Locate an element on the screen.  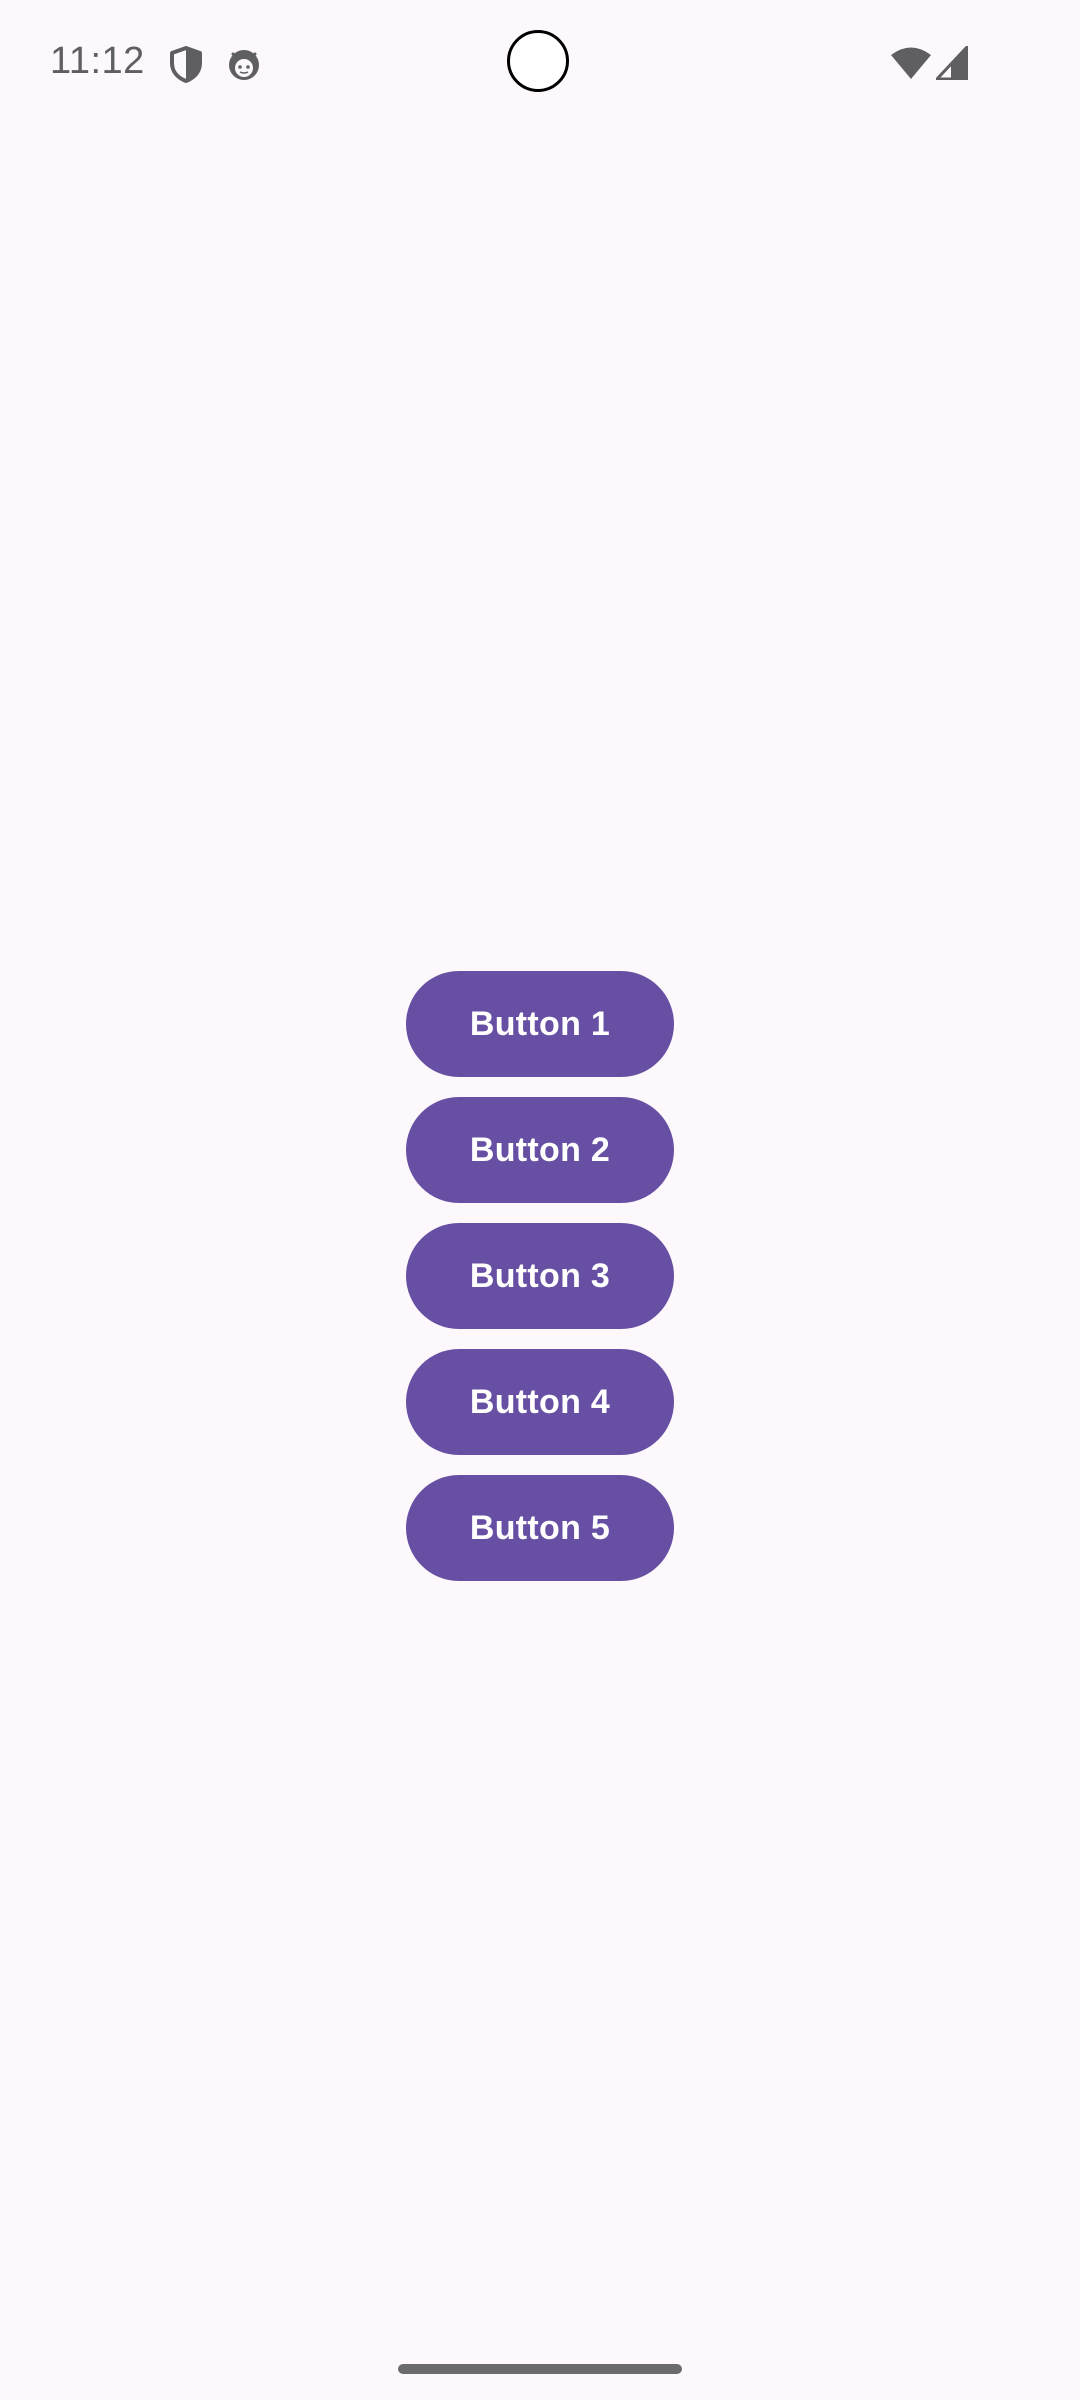
camera-cutout is located at coordinates (538, 61).